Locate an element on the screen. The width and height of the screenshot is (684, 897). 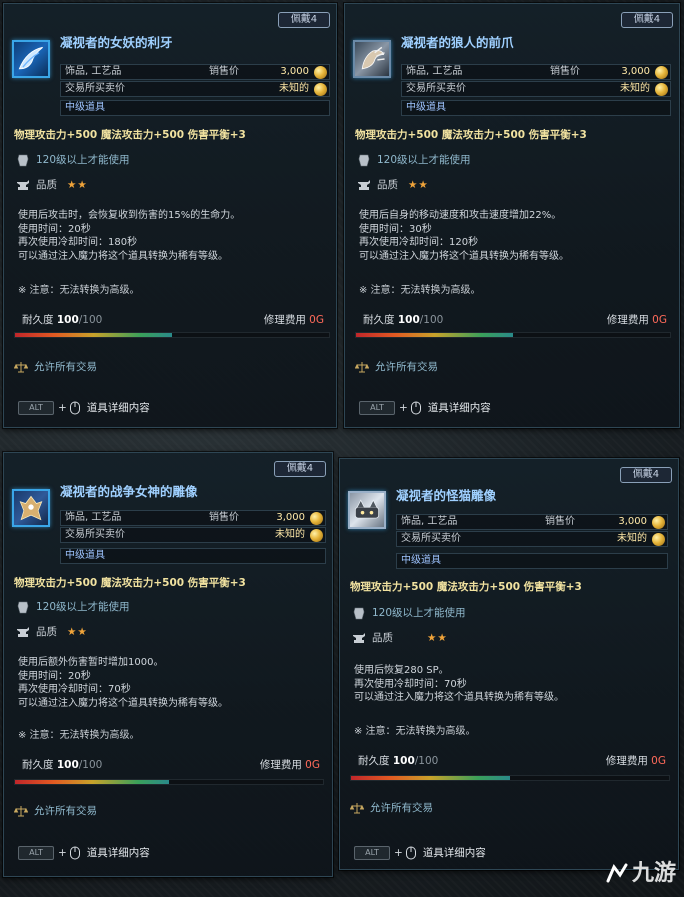
desc-line: 使用时间：20秒 is located at coordinates (54, 229).